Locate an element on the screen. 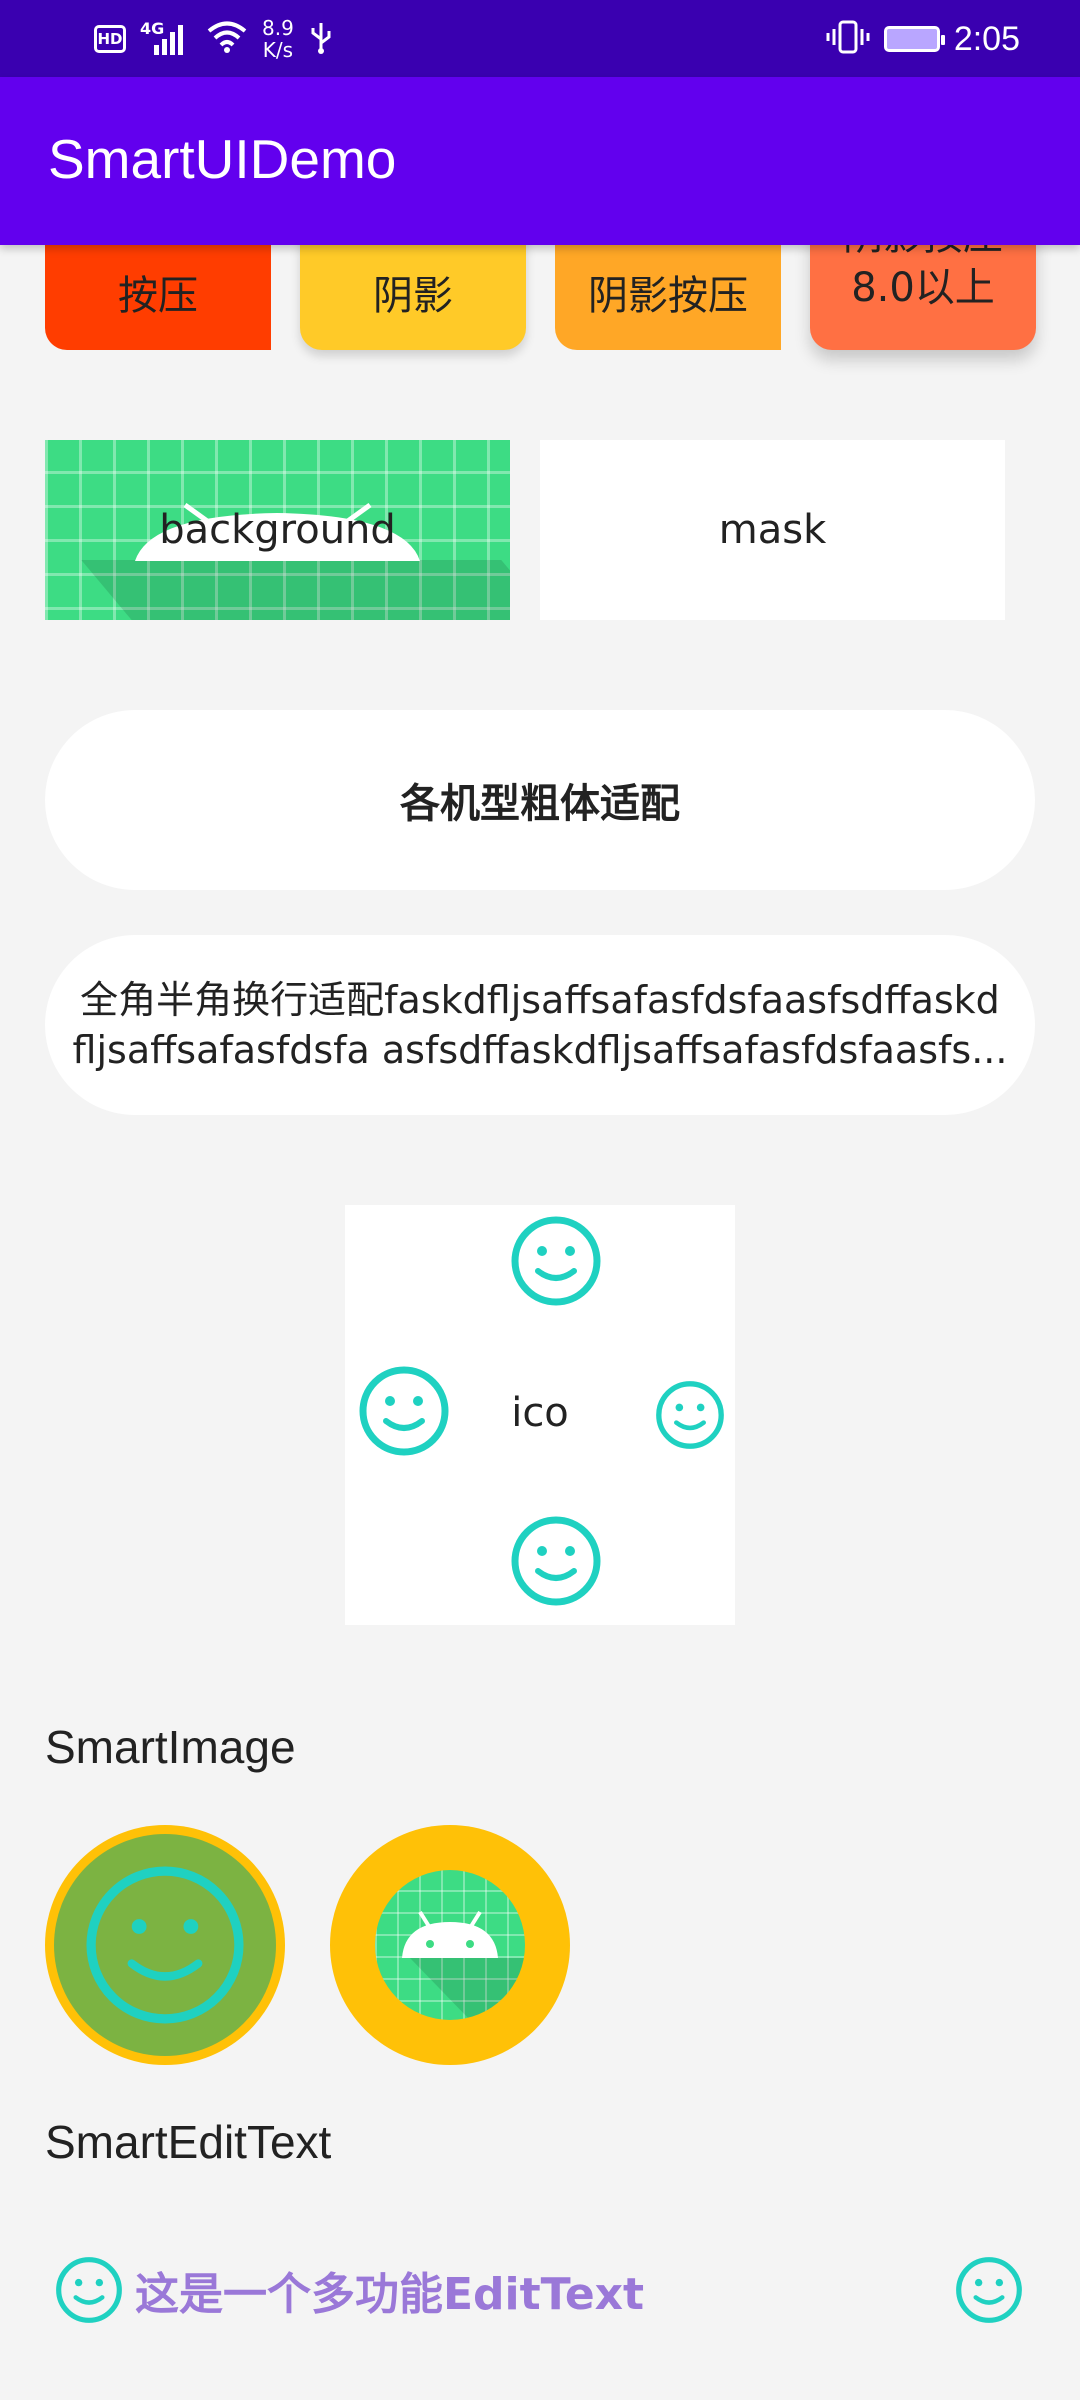  smart-image-title: SmartImage is located at coordinates (170, 1747).